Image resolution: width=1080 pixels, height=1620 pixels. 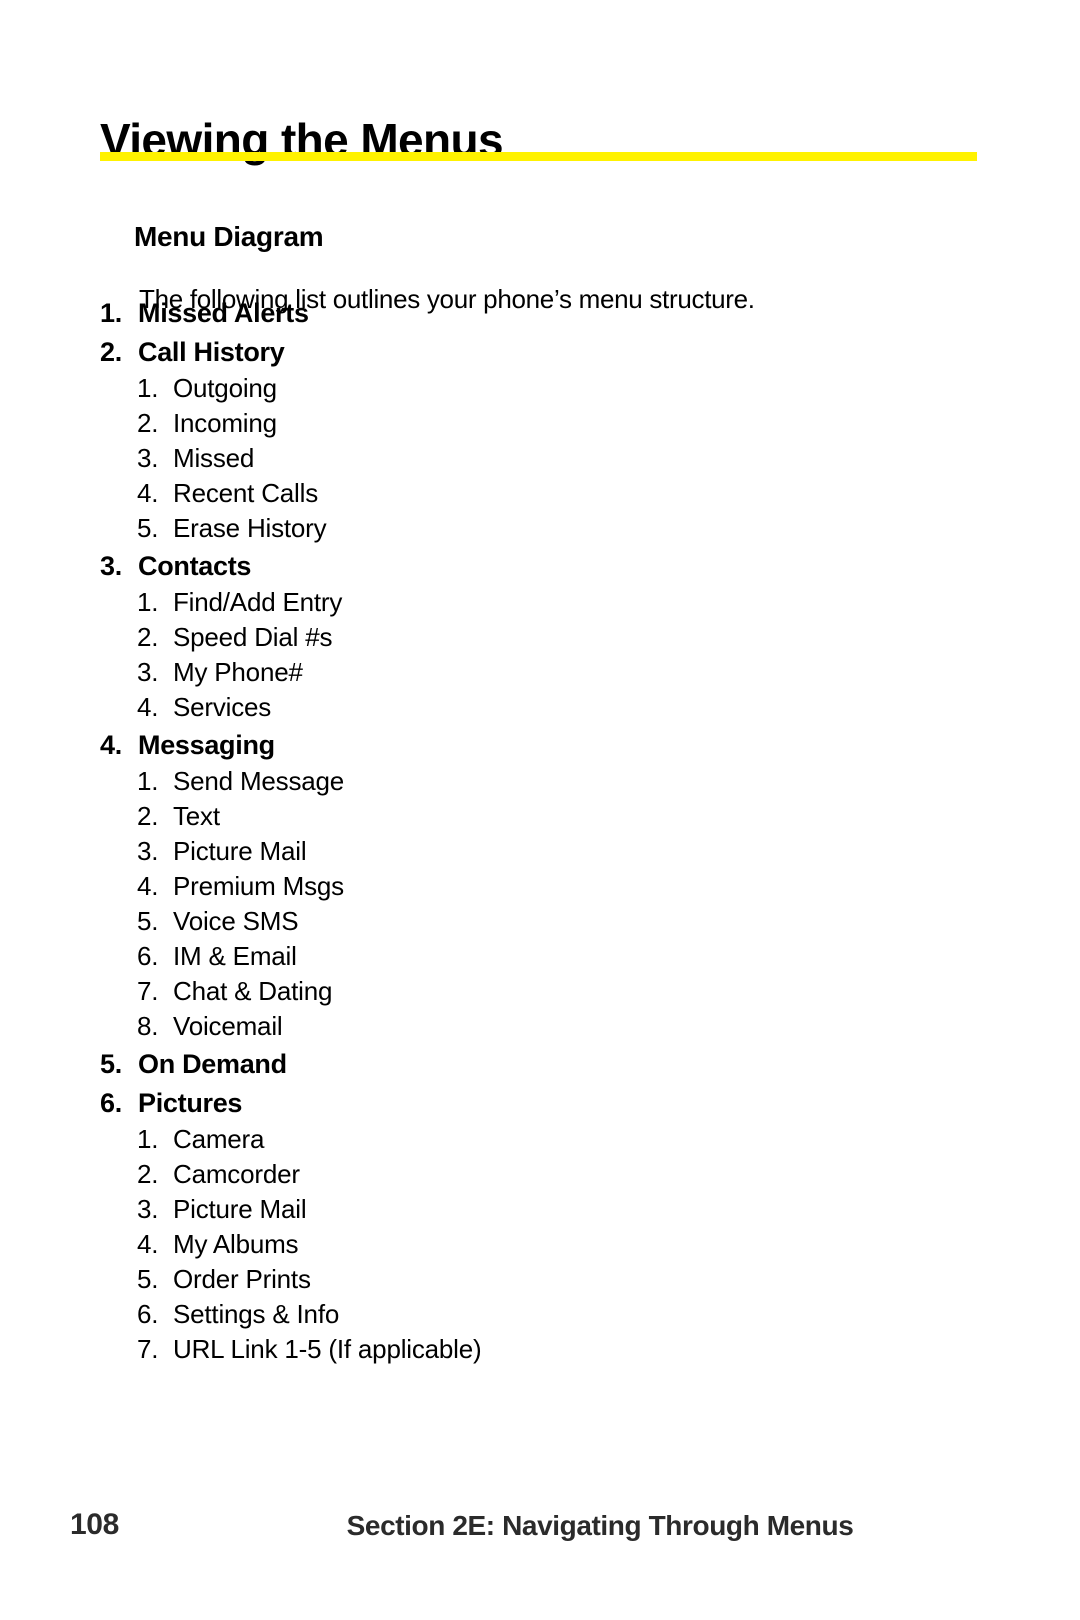 I want to click on section-heading: Menu Diagram, so click(x=229, y=237).